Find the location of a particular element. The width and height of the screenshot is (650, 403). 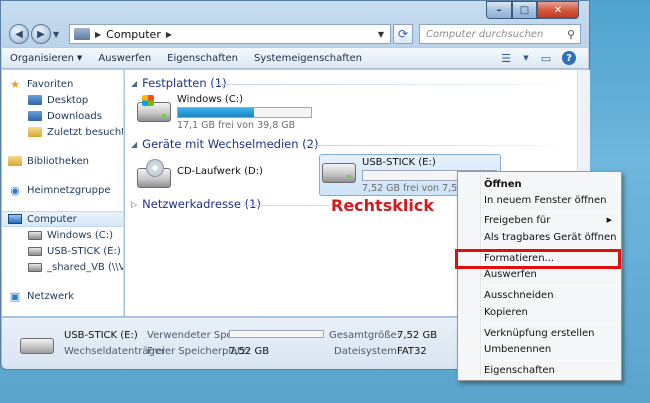

recent-places-icon is located at coordinates (35, 132).